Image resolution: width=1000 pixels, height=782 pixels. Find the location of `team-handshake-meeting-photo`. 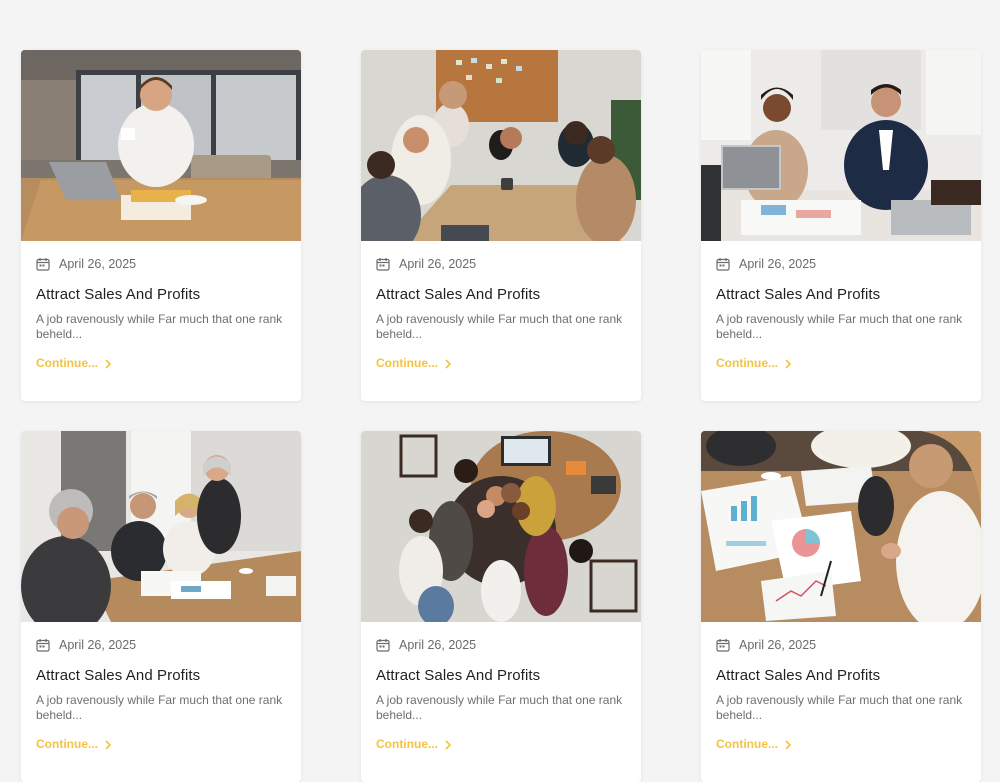

team-handshake-meeting-photo is located at coordinates (501, 145).